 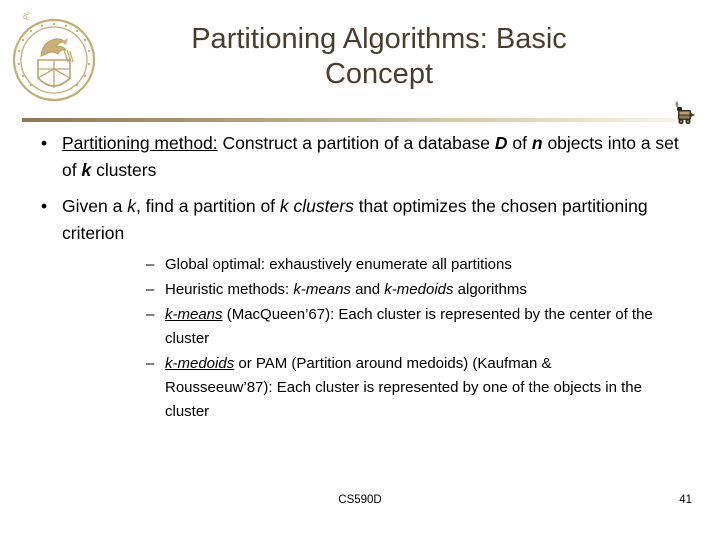 What do you see at coordinates (54, 54) in the screenshot?
I see `purdue-university-seal-logo: purdue university` at bounding box center [54, 54].